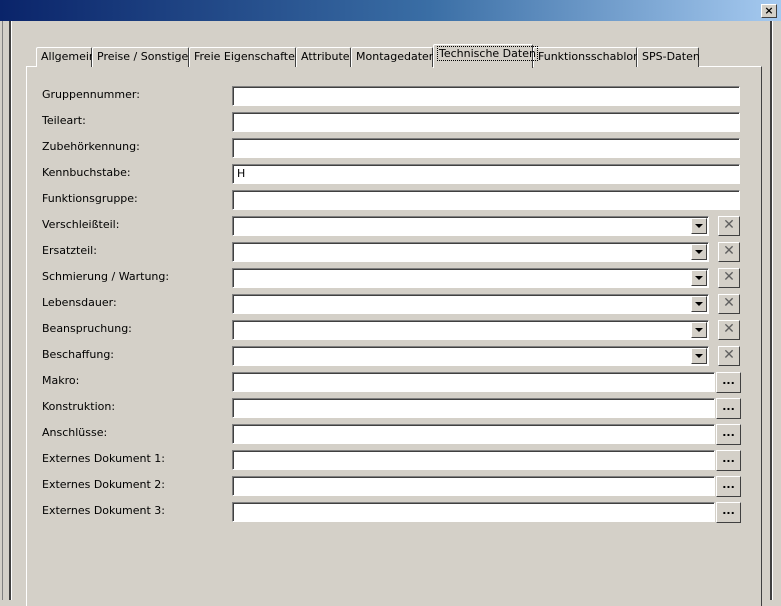  Describe the element at coordinates (86, 172) in the screenshot. I see `kennbuchstabe-label: Kennbuchstabe:` at that location.